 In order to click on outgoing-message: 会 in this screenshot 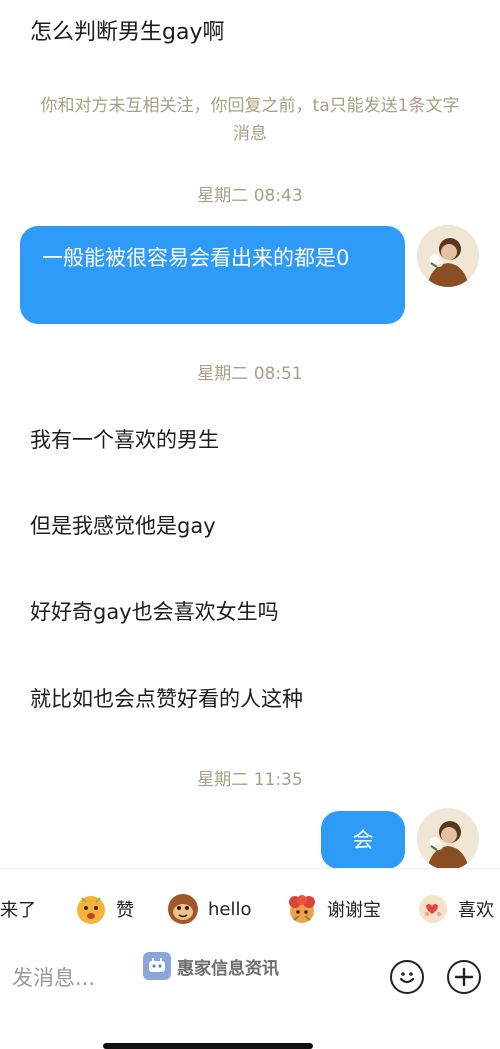, I will do `click(363, 840)`.